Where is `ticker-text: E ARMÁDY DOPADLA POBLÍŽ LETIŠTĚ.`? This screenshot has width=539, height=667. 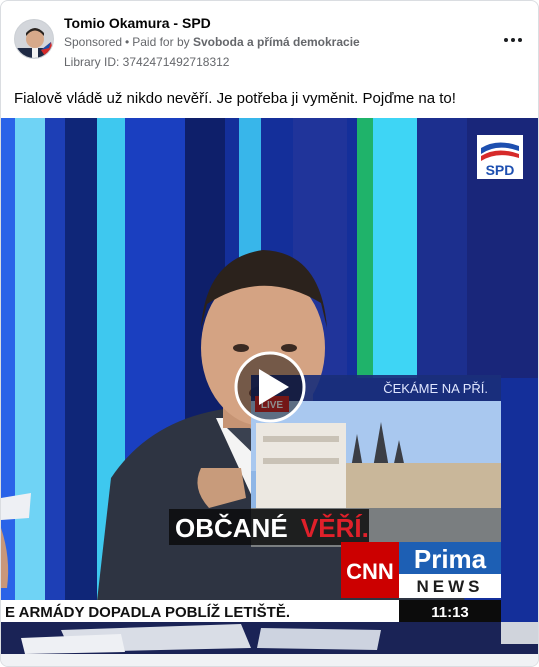
ticker-text: E ARMÁDY DOPADLA POBLÍŽ LETIŠTĚ. is located at coordinates (147, 612).